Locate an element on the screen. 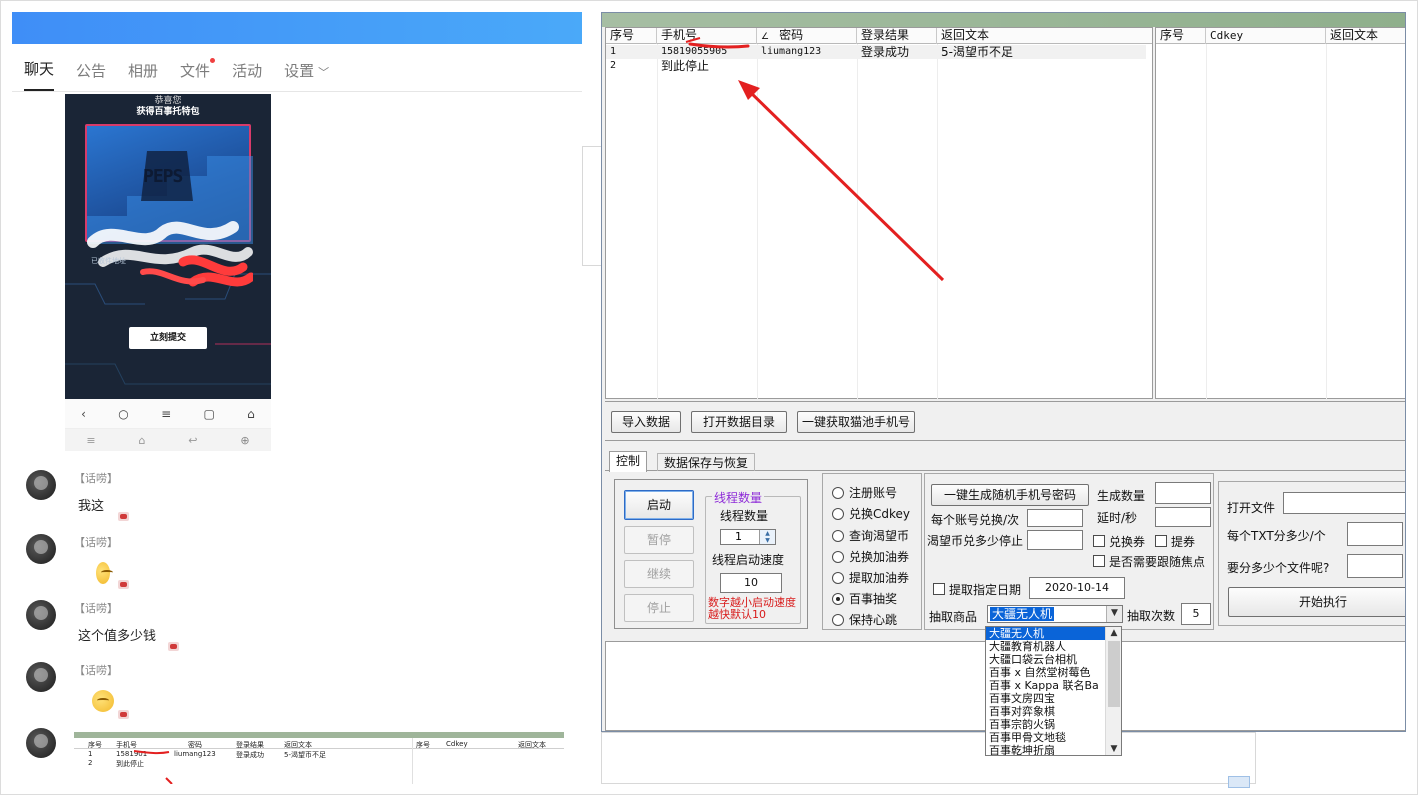  radio-label: 兑换加油券 is located at coordinates (879, 557).